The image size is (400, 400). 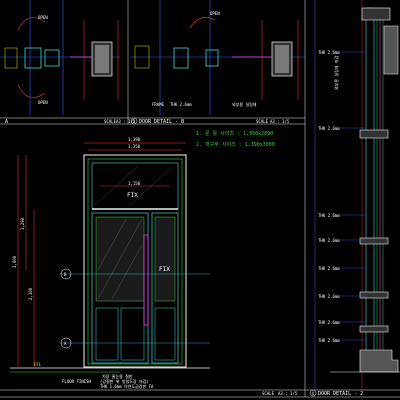 What do you see at coordinates (134, 146) in the screenshot?
I see `dim-top-2: 1,350` at bounding box center [134, 146].